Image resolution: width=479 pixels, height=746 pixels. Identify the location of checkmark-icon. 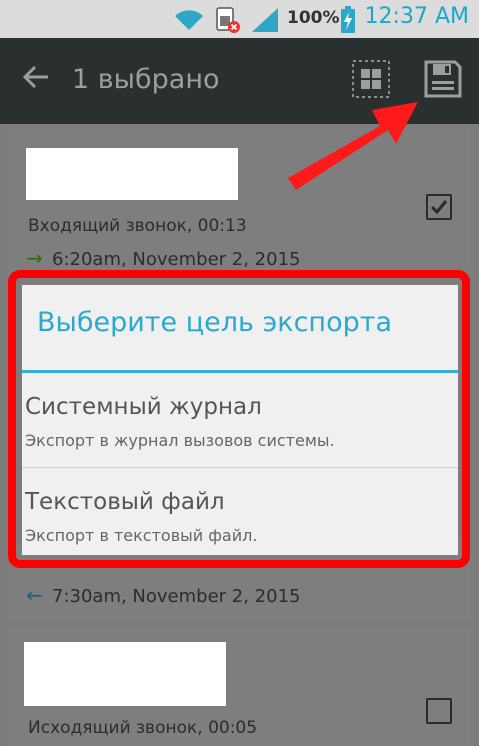
(439, 207).